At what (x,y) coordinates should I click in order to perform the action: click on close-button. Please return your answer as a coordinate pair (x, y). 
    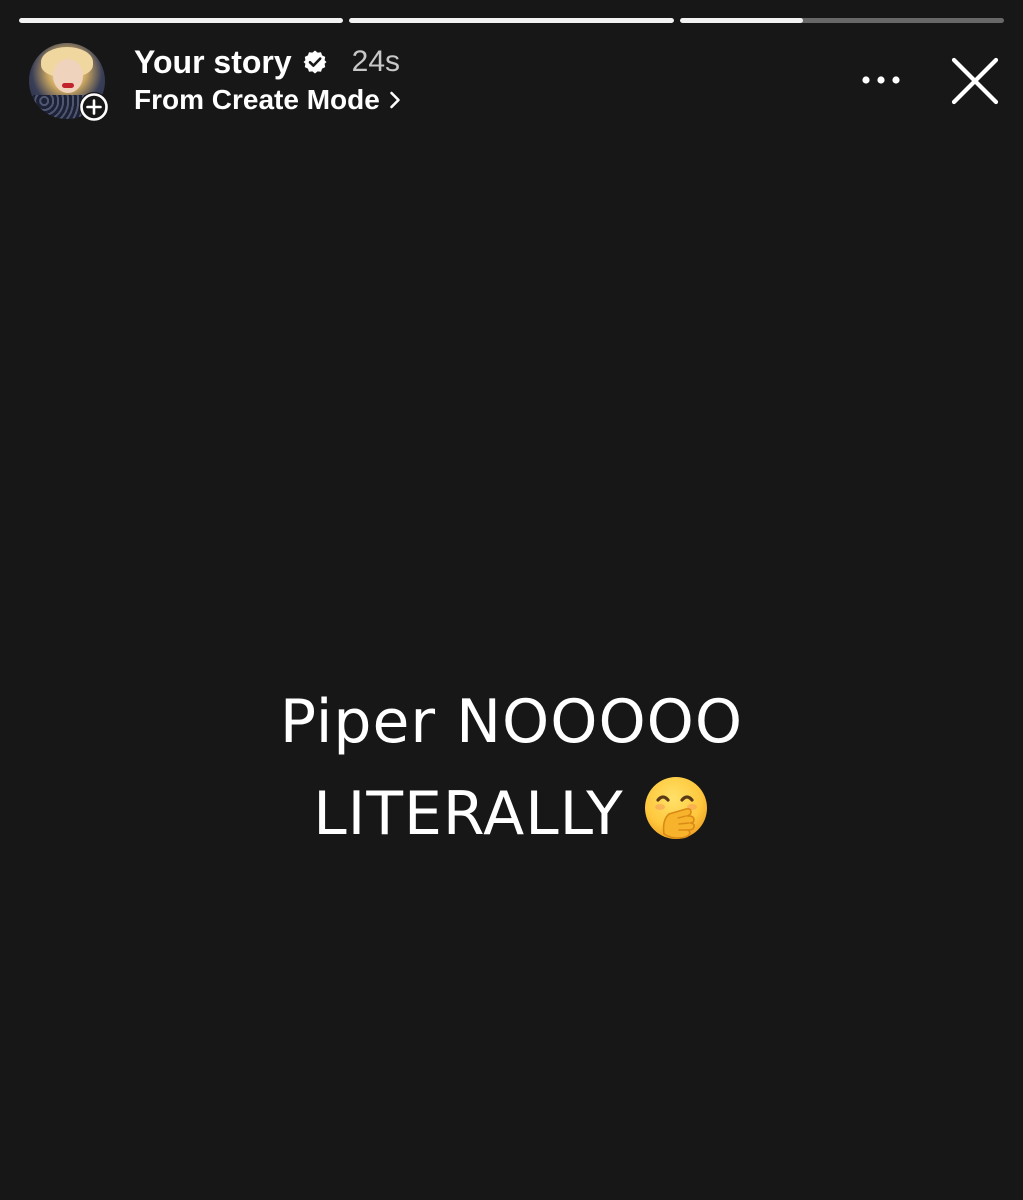
    Looking at the image, I should click on (975, 81).